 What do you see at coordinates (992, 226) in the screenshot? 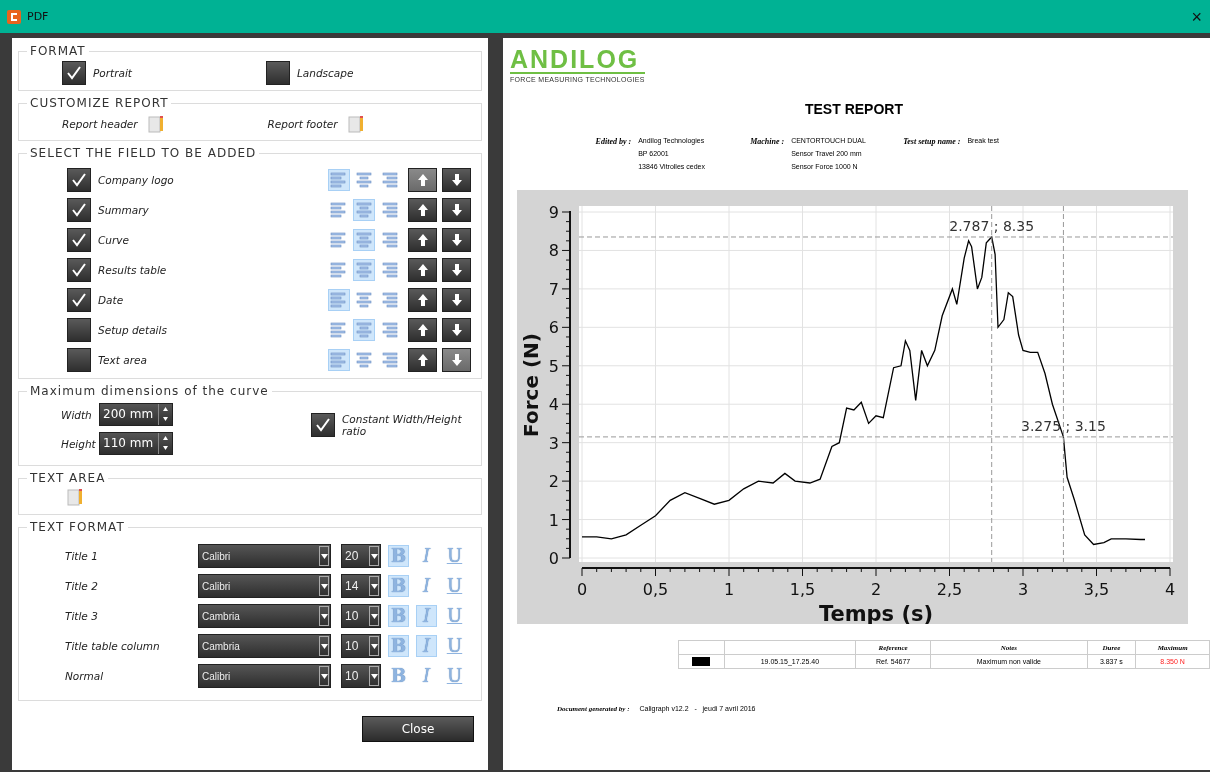
I see `annotation-label: 2.787 ; 8.35` at bounding box center [992, 226].